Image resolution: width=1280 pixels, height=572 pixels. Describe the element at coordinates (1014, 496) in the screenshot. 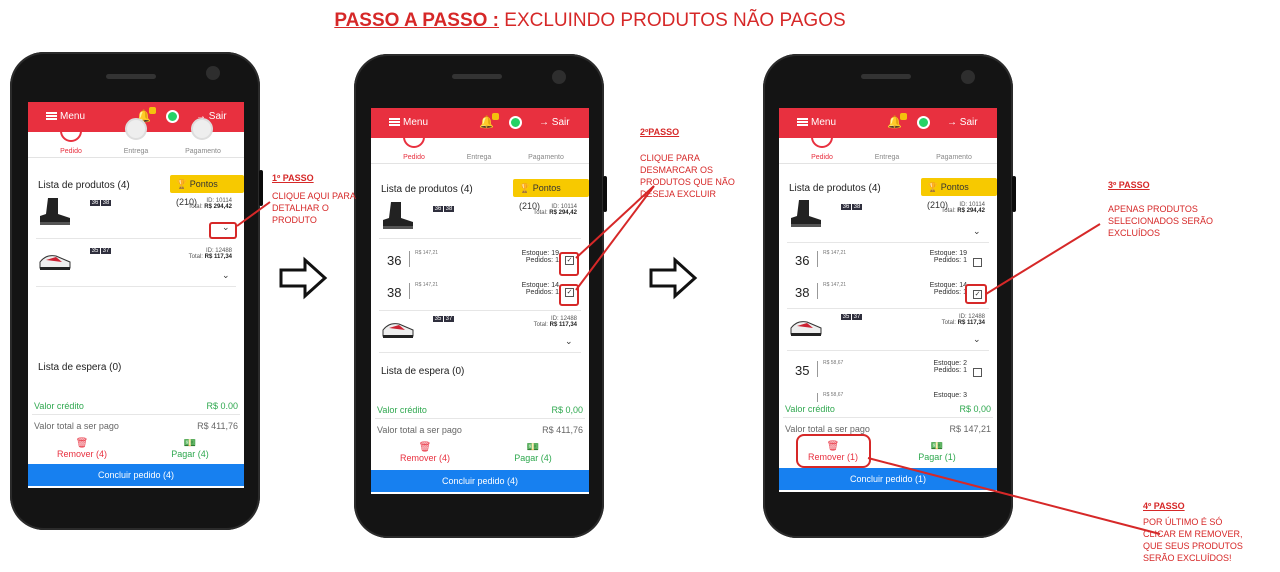

I see `connector-line-step4` at that location.